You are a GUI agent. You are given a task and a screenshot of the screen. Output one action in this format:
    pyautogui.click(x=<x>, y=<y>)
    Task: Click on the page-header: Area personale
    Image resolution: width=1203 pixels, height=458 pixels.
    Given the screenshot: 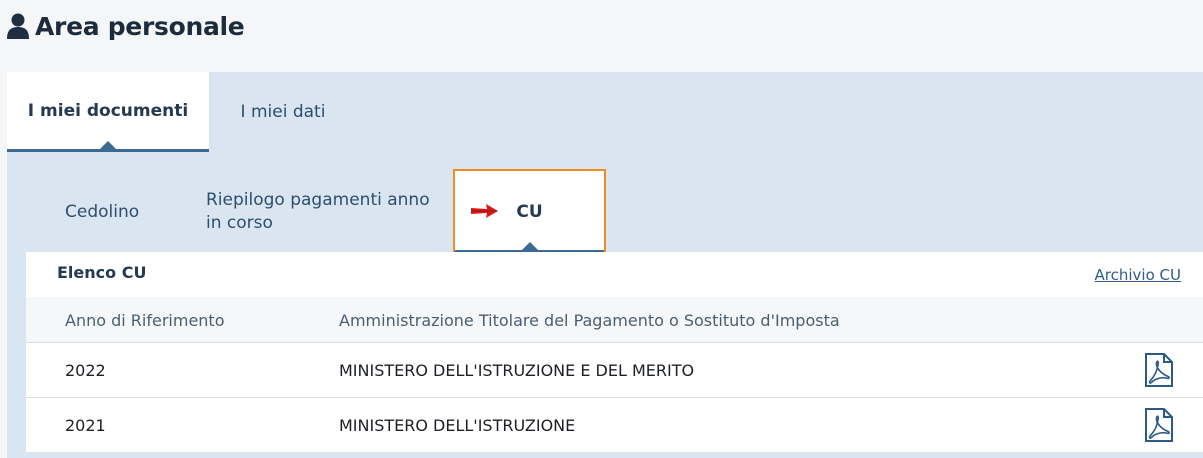 What is the action you would take?
    pyautogui.click(x=126, y=26)
    